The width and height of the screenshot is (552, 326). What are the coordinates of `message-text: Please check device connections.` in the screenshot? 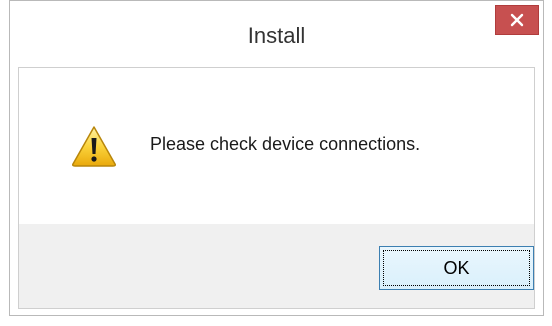 It's located at (285, 144).